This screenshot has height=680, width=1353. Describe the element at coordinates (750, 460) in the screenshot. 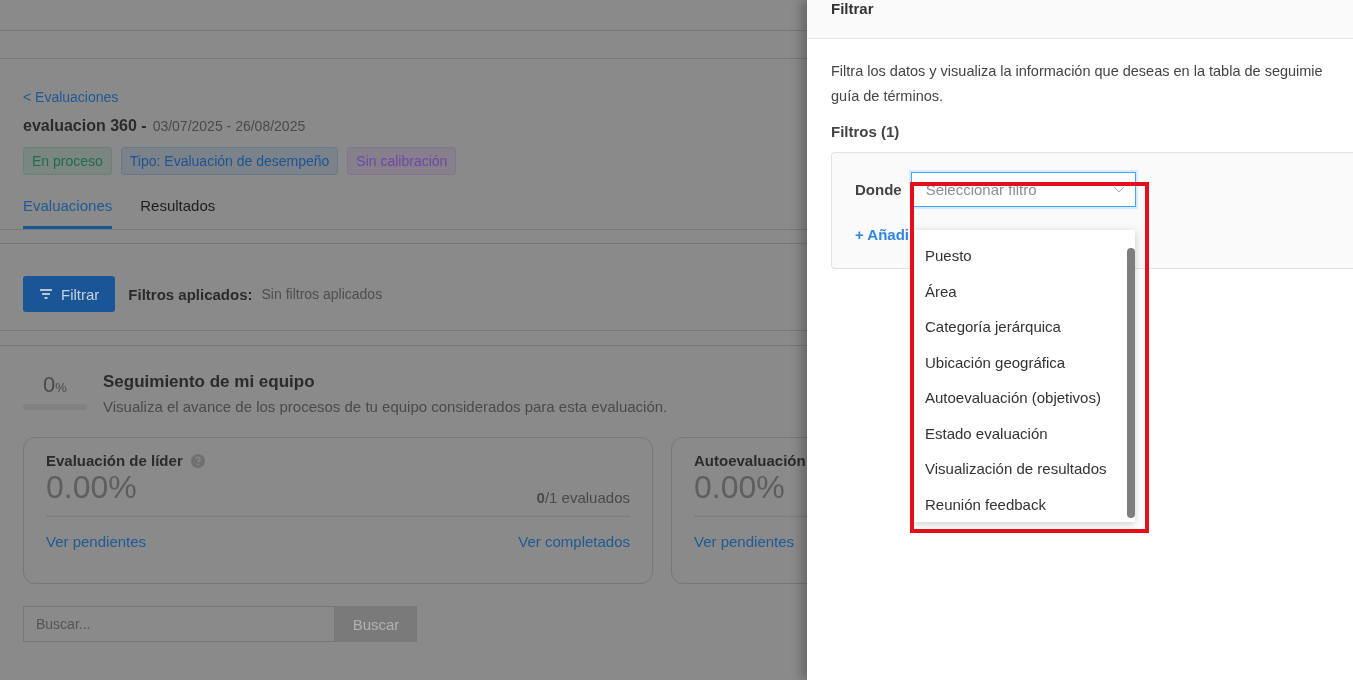

I see `card-title: Autoevaluación` at that location.